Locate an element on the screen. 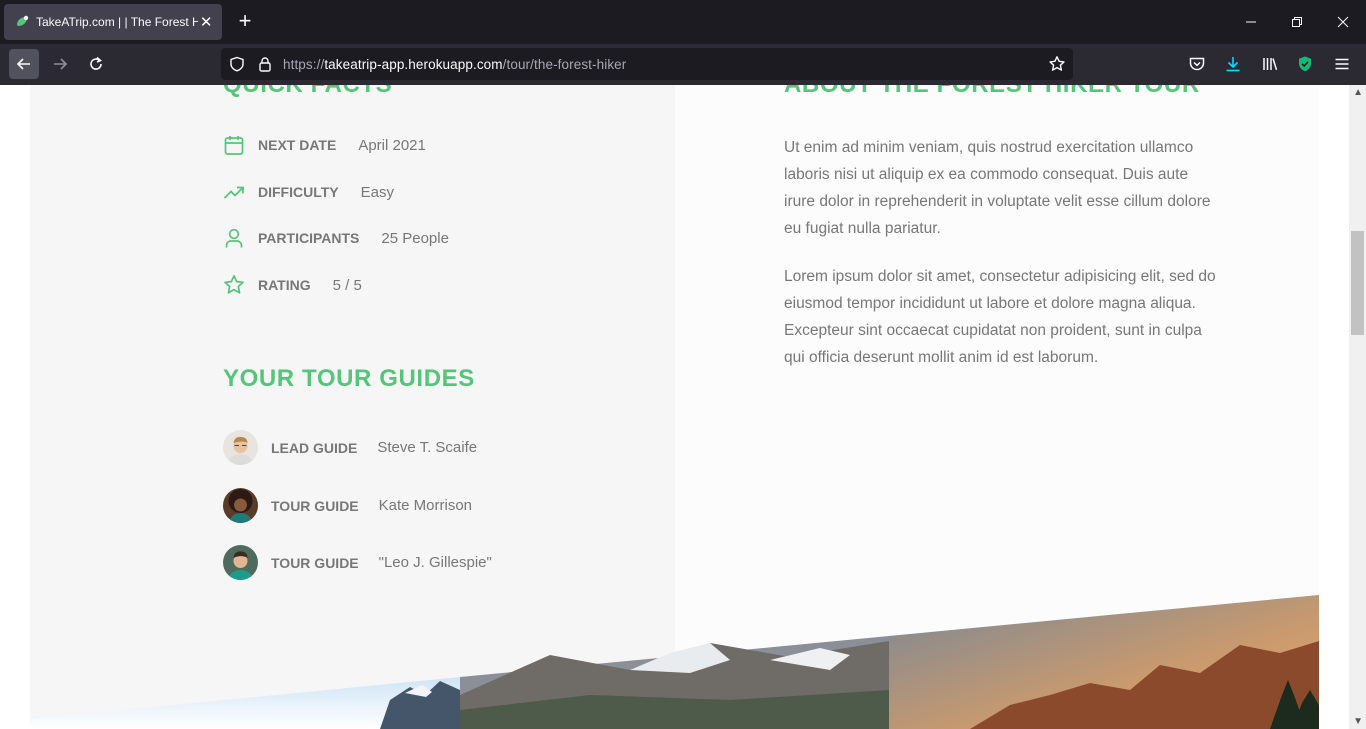 The image size is (1366, 729). fact-value: 25 People is located at coordinates (415, 238).